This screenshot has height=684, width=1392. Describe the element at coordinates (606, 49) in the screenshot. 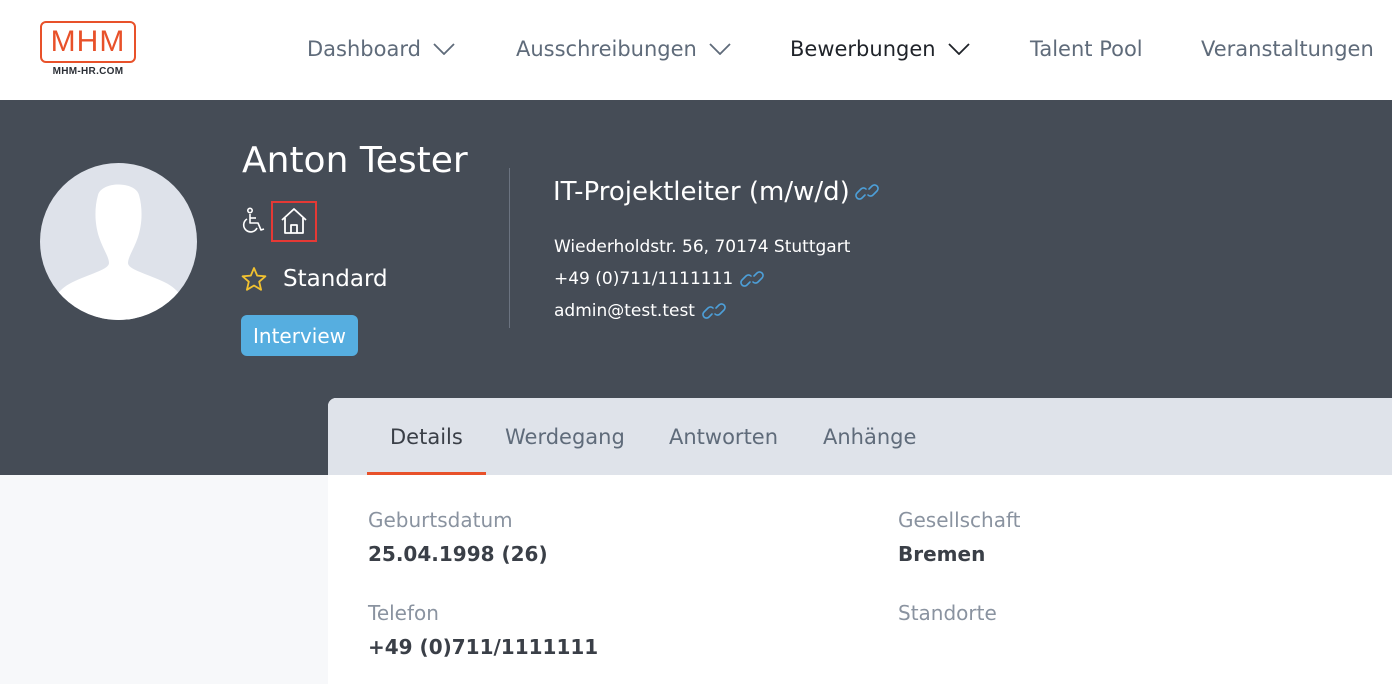

I see `nav-item-label: Ausschreibungen` at that location.